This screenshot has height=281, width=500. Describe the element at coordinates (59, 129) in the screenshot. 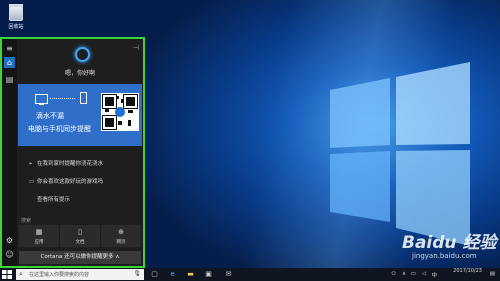

I see `card-subtitle: 电脑与手机同步提醒` at that location.